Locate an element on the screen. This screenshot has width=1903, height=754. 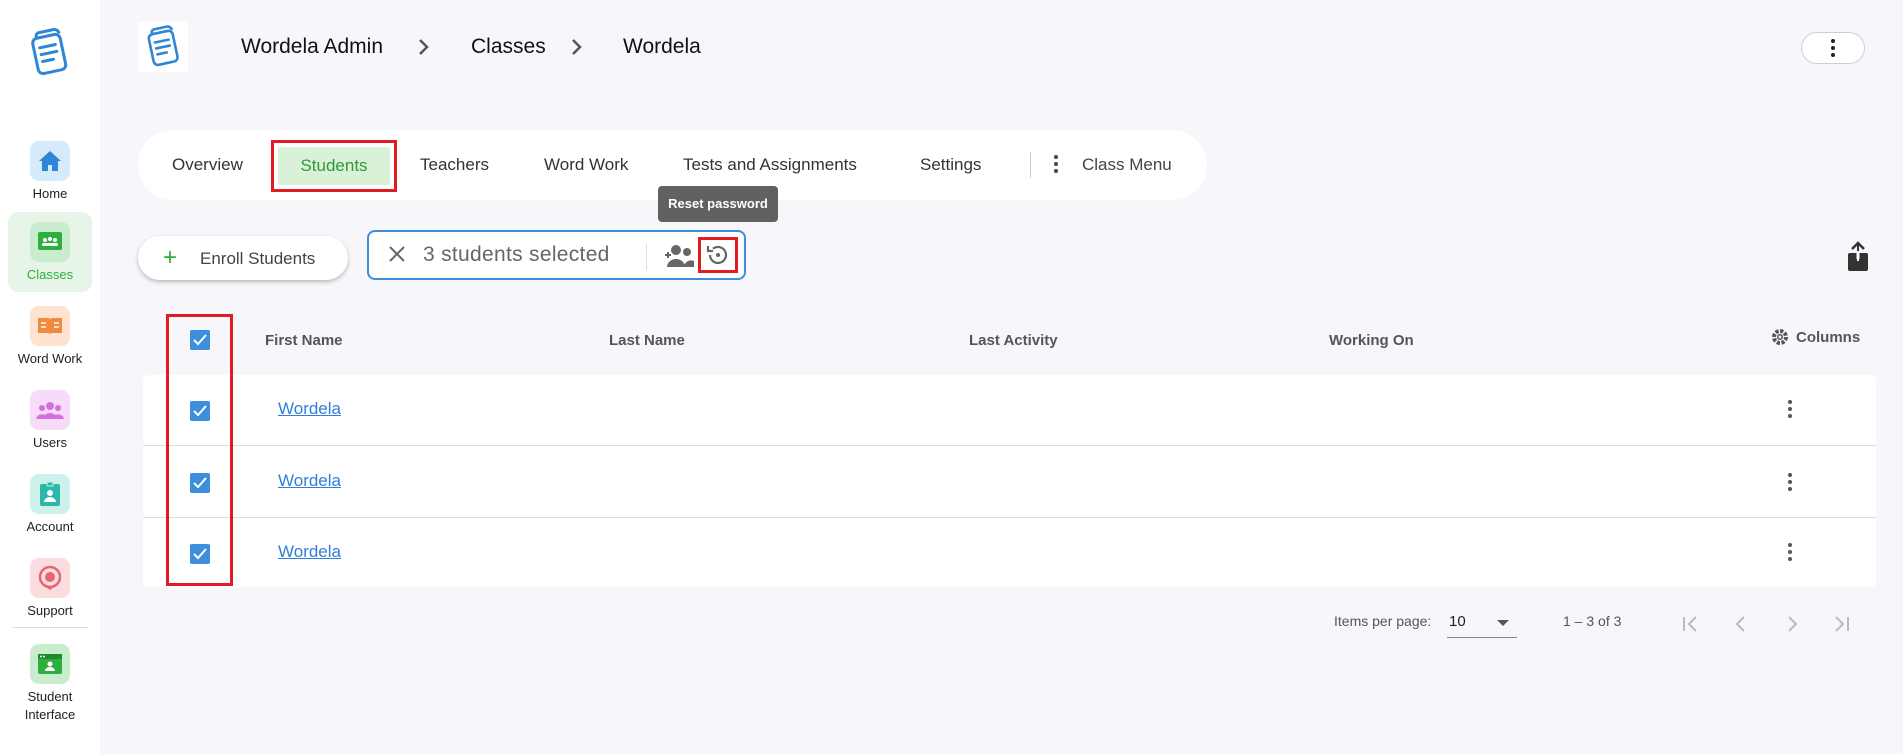
selection-count: 3 students selected is located at coordinates (516, 254).